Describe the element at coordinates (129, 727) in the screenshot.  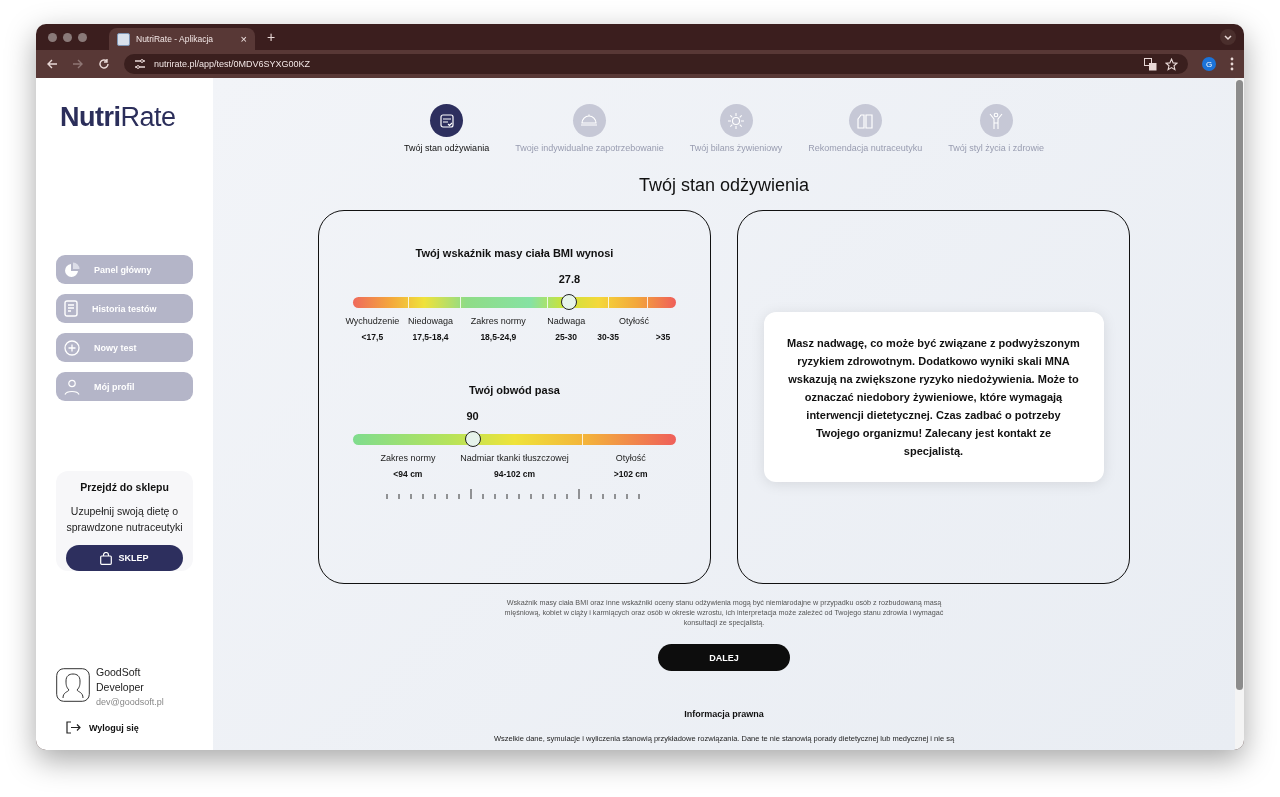
I see `logout-link: Wyloguj się` at that location.